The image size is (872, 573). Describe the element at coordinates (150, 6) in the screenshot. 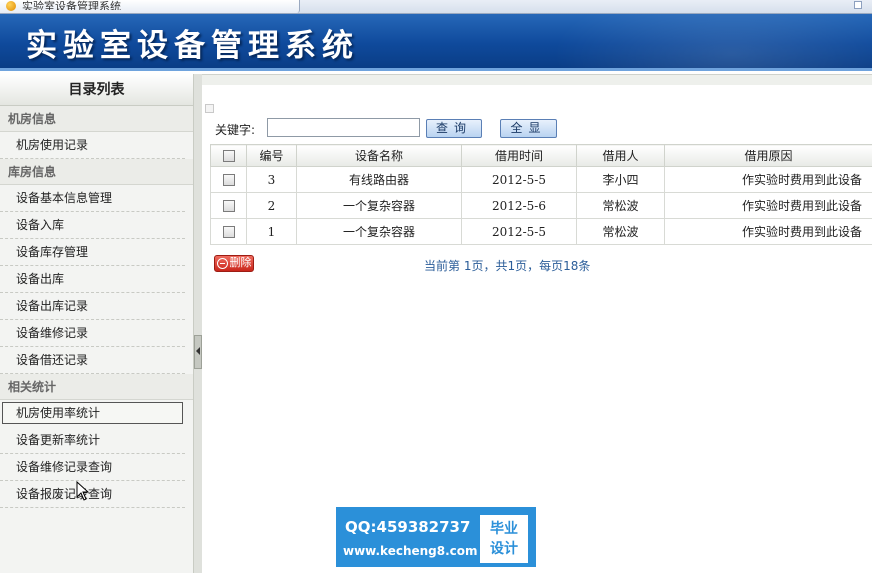

I see `browser-tab: 实验室设备管理系统` at that location.